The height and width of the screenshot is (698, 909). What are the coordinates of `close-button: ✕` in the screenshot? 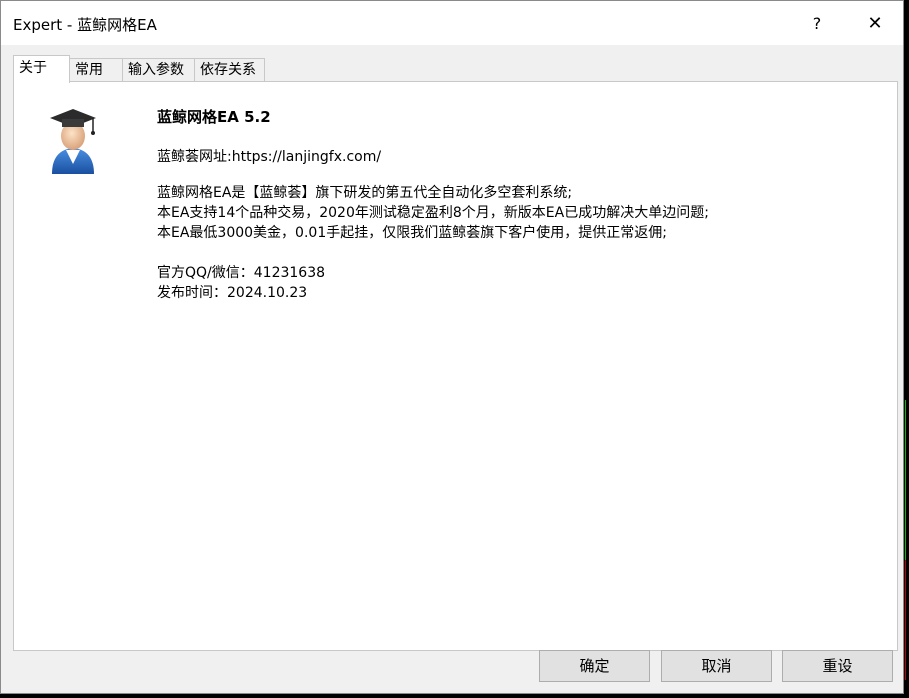 It's located at (875, 24).